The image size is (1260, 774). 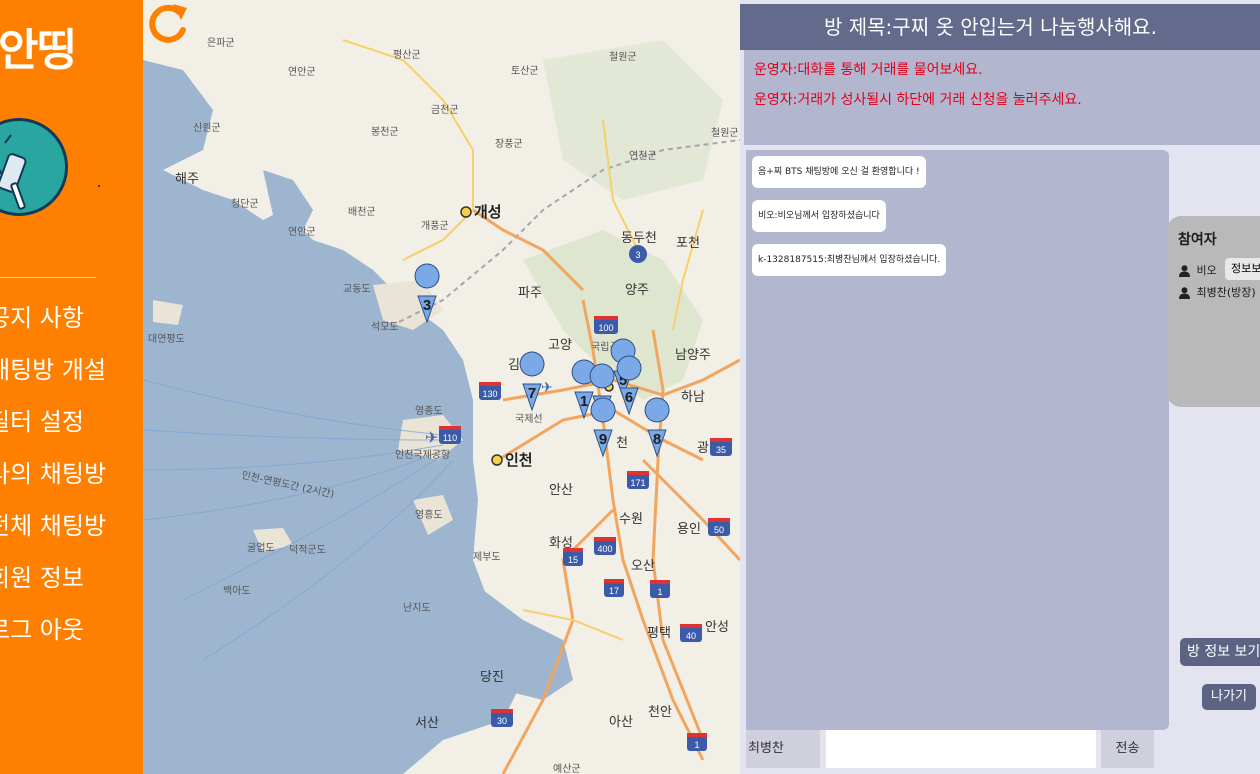 I want to click on place-label: 파주, so click(x=530, y=293).